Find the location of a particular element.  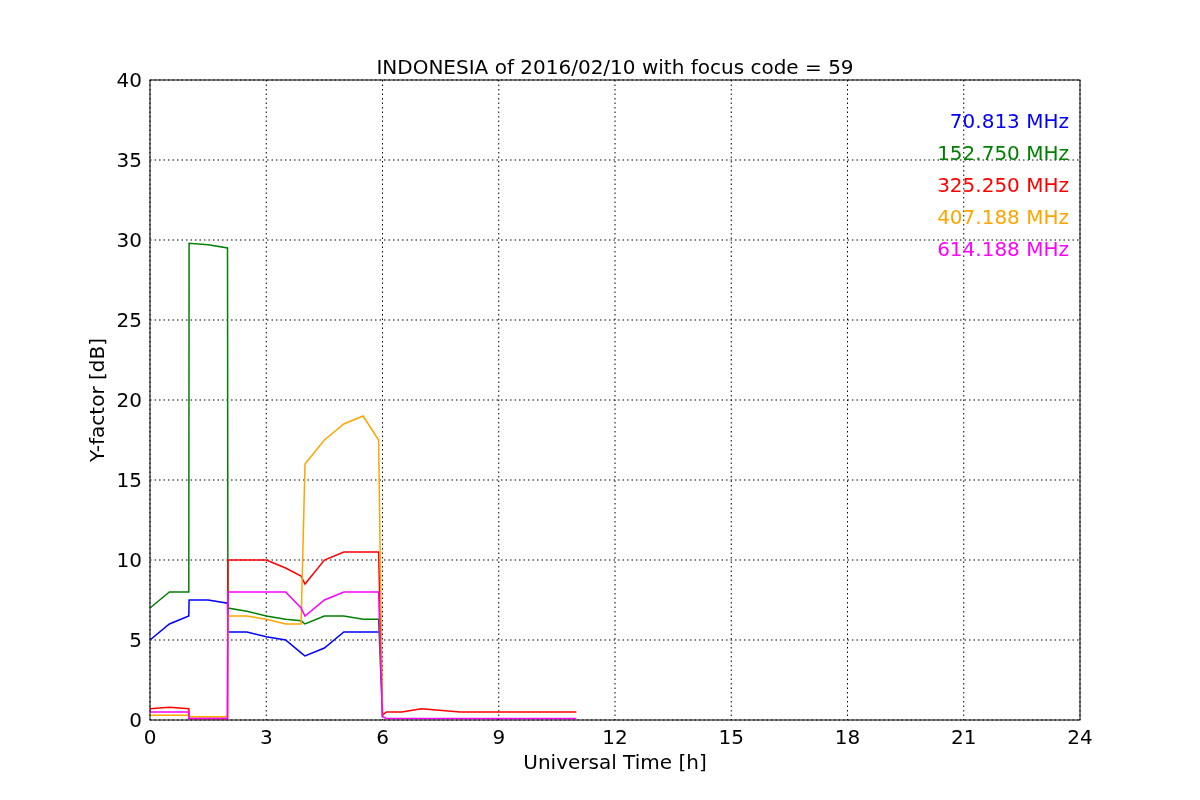

tick-label: 9 is located at coordinates (499, 737).